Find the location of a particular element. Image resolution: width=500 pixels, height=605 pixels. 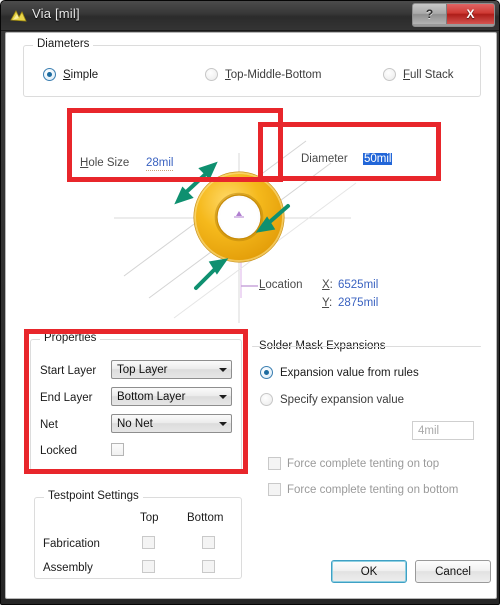

cancel-button: Cancel is located at coordinates (453, 571).